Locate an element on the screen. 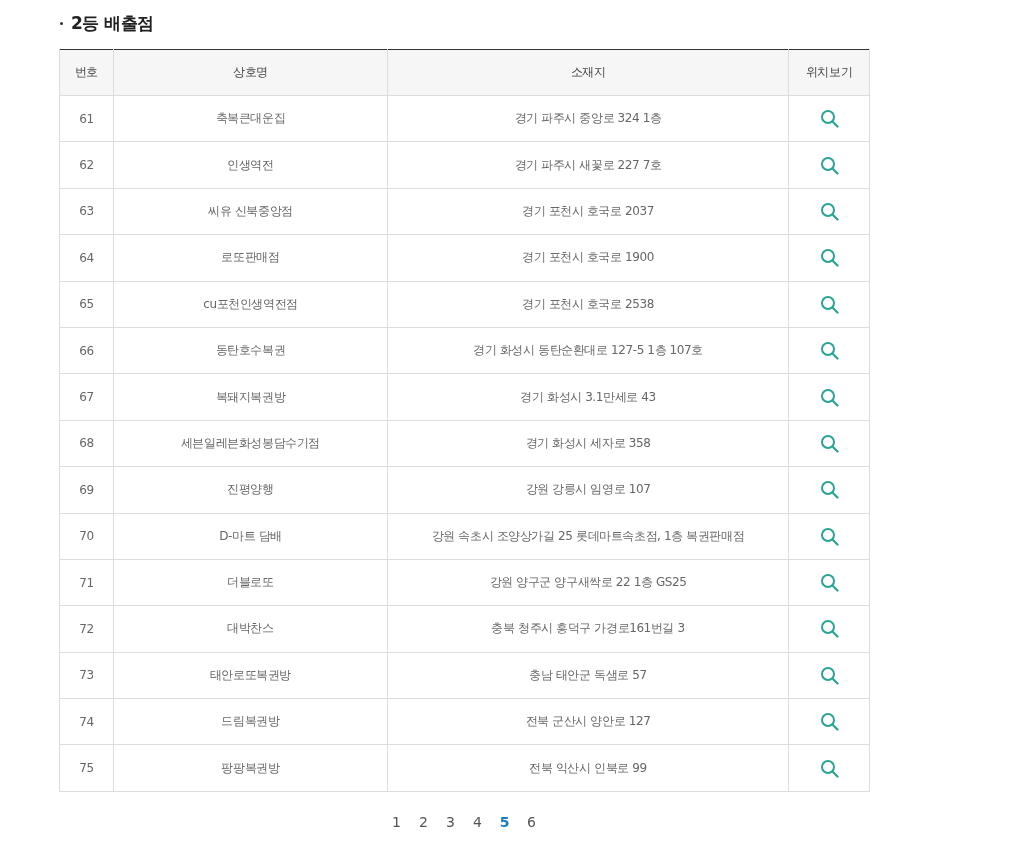 The height and width of the screenshot is (860, 1022). table-cell: 72 is located at coordinates (86, 629).